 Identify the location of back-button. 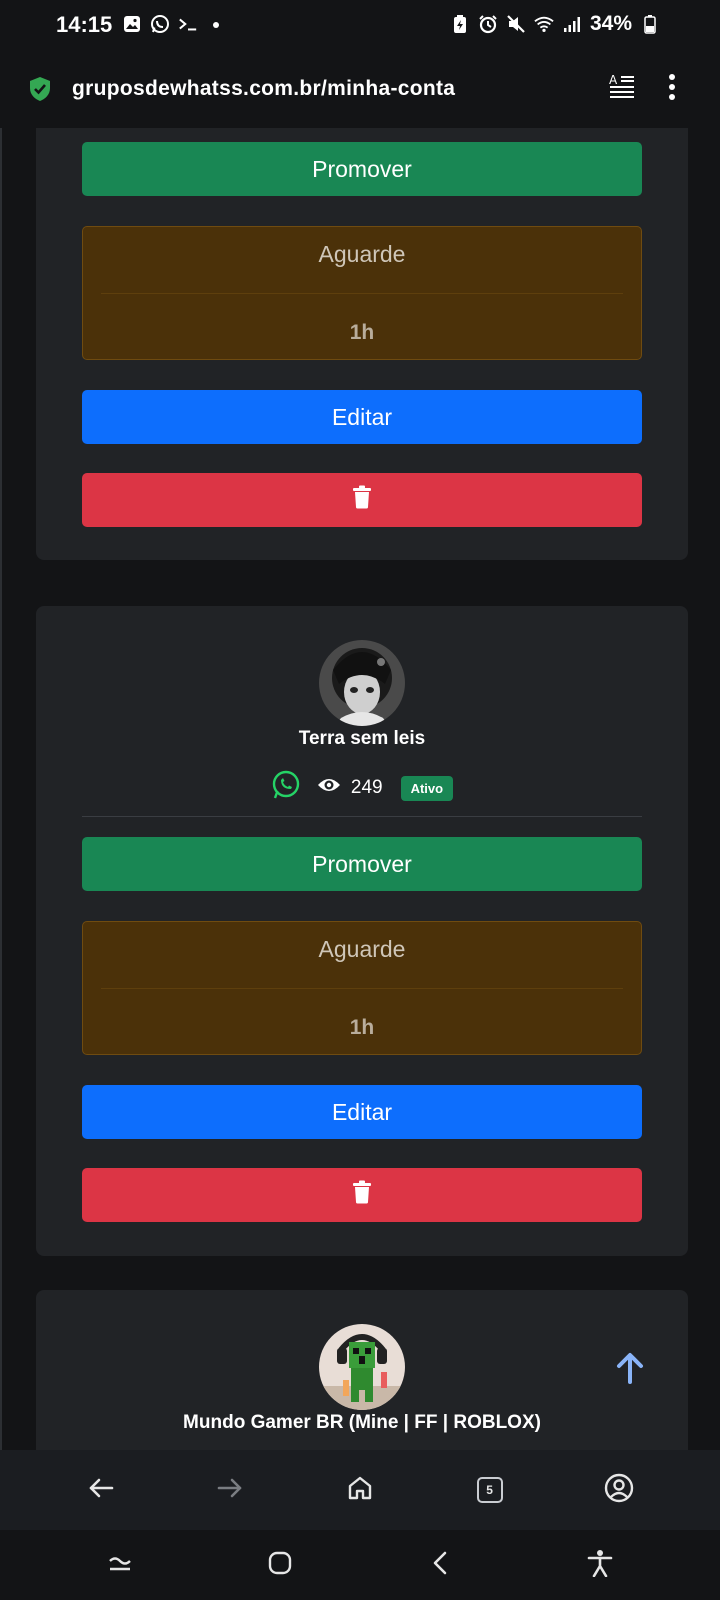
(101, 1490).